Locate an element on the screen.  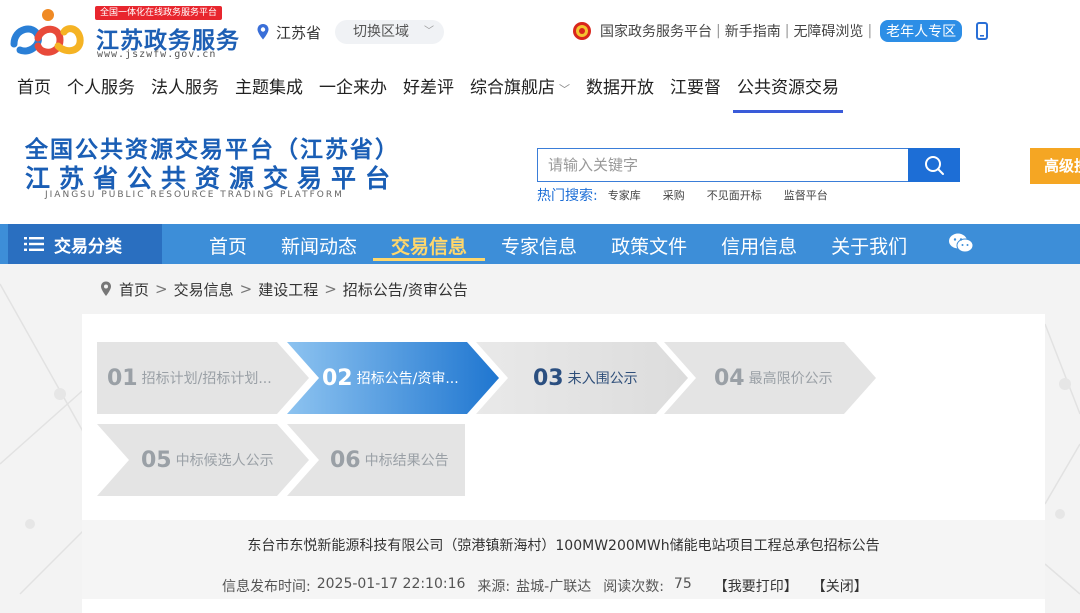
main-nav-flagship: 综合旗舰店 ﹀ is located at coordinates (520, 89).